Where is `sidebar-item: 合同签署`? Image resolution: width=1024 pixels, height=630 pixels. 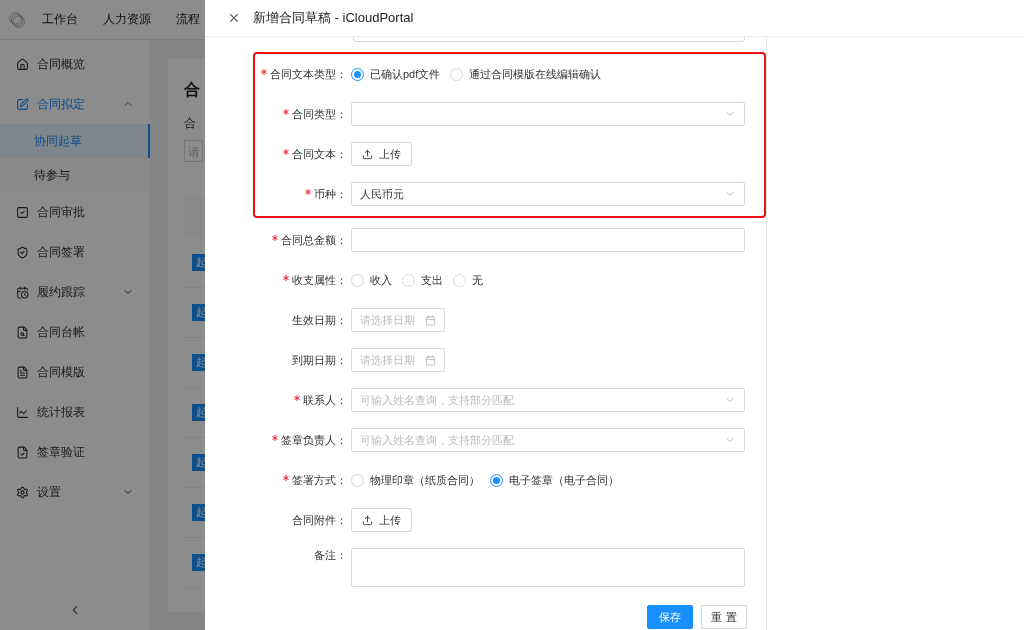 sidebar-item: 合同签署 is located at coordinates (75, 252).